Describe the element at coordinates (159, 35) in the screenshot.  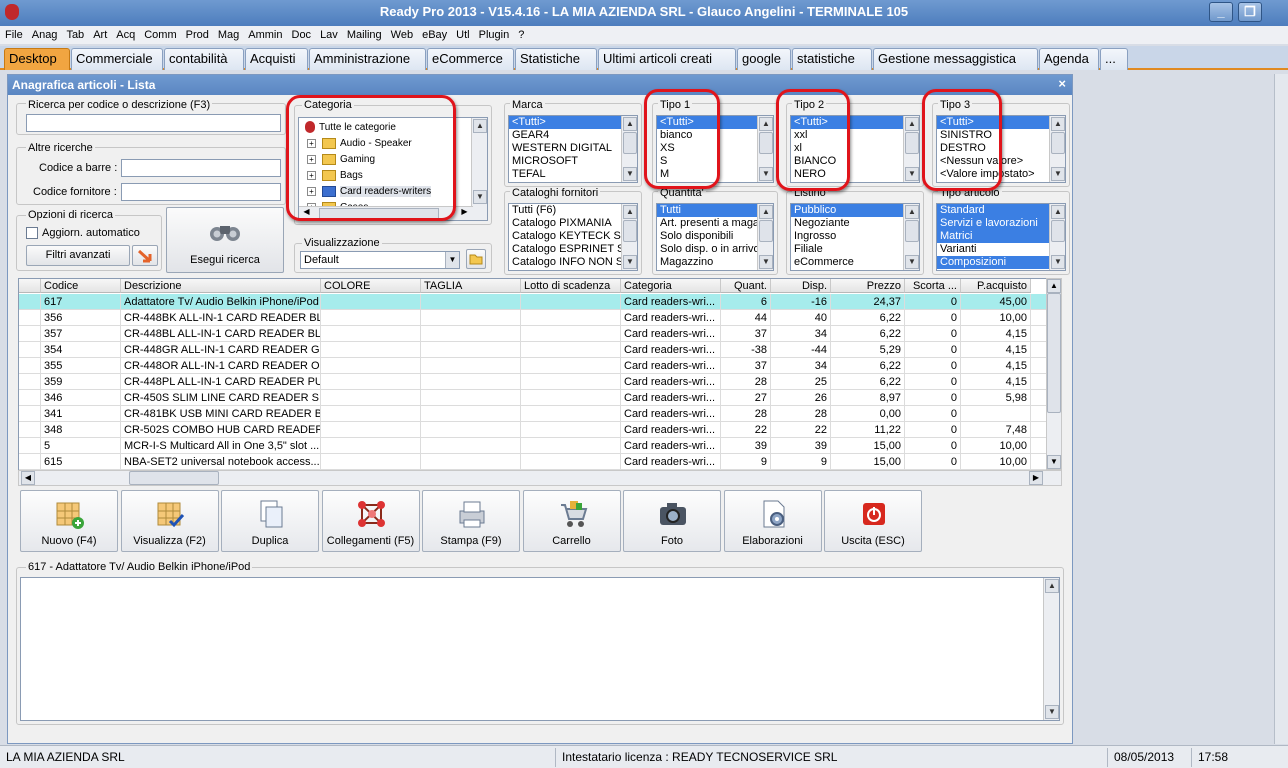
I see `menu-comm: Comm` at that location.